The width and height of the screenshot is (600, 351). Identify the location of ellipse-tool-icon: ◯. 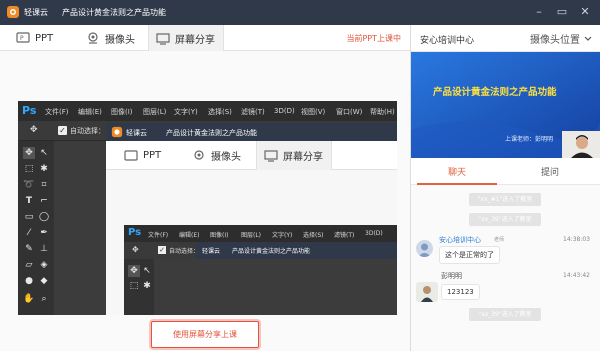
(44, 217).